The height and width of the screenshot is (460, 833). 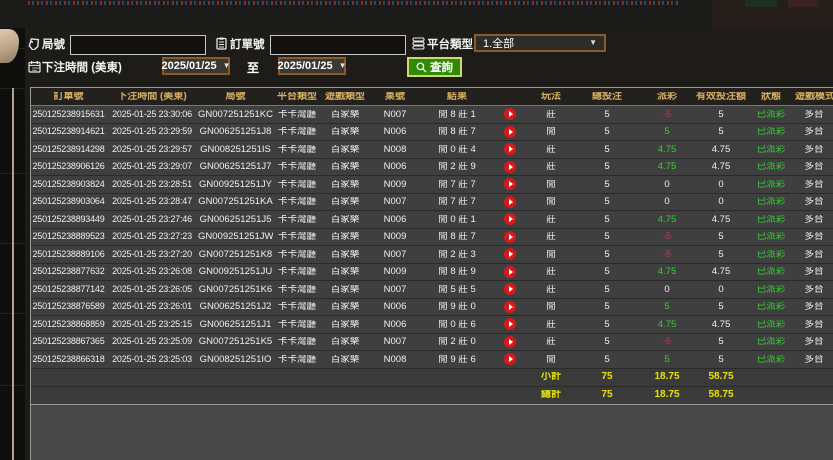 I want to click on bet-time: 2025-01-25 23:29:59, so click(x=152, y=132).